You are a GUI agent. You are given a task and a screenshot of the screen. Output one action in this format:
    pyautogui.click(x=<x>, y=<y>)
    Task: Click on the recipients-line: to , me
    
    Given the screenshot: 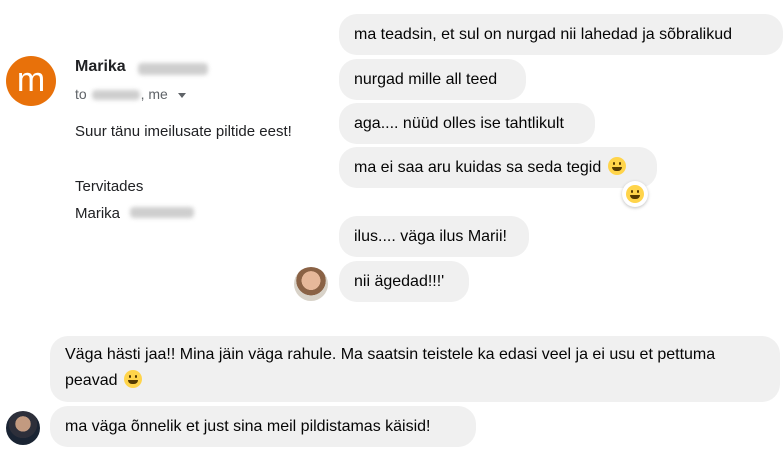 What is the action you would take?
    pyautogui.click(x=130, y=94)
    